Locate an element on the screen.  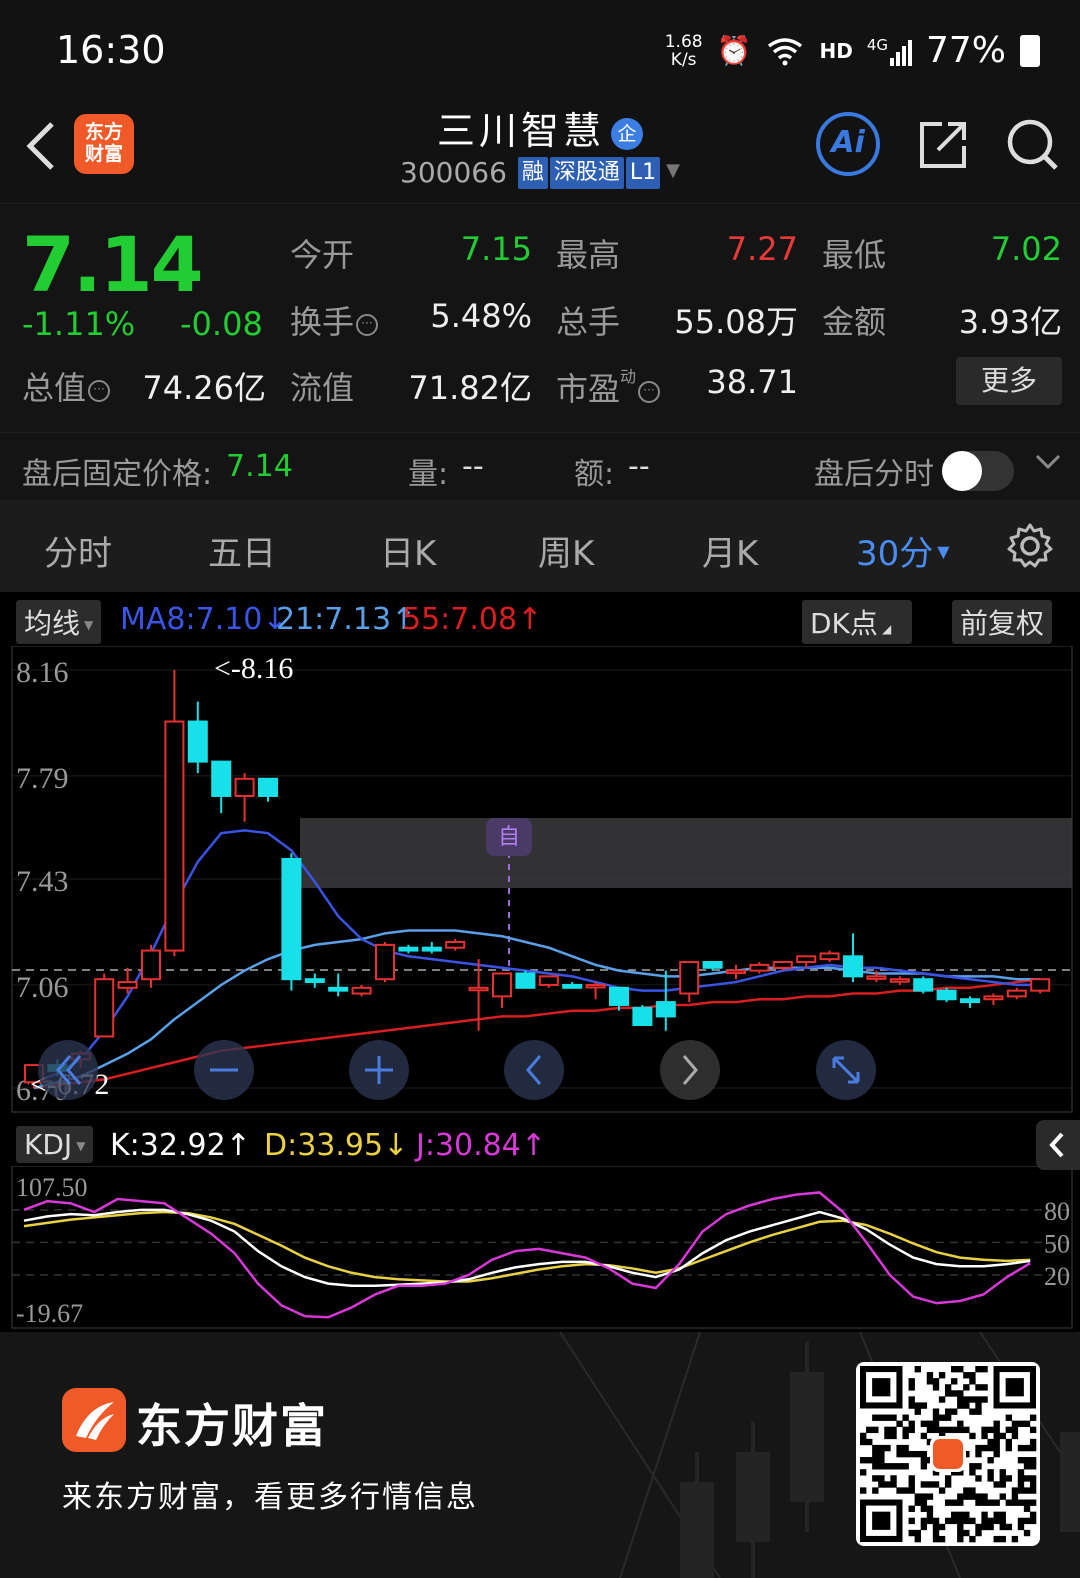
chevron-down-svg is located at coordinates (1048, 462).